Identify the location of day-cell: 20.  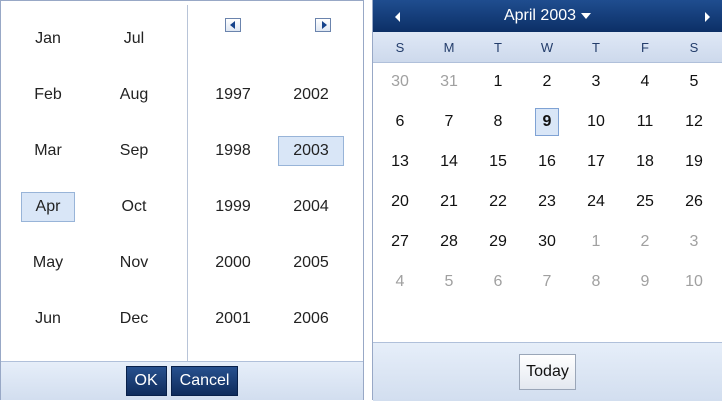
(400, 202).